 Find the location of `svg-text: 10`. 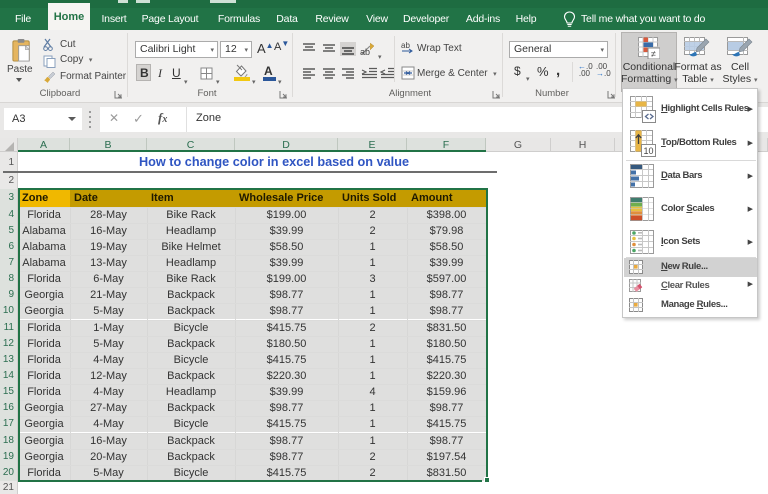

svg-text: 10 is located at coordinates (649, 151).